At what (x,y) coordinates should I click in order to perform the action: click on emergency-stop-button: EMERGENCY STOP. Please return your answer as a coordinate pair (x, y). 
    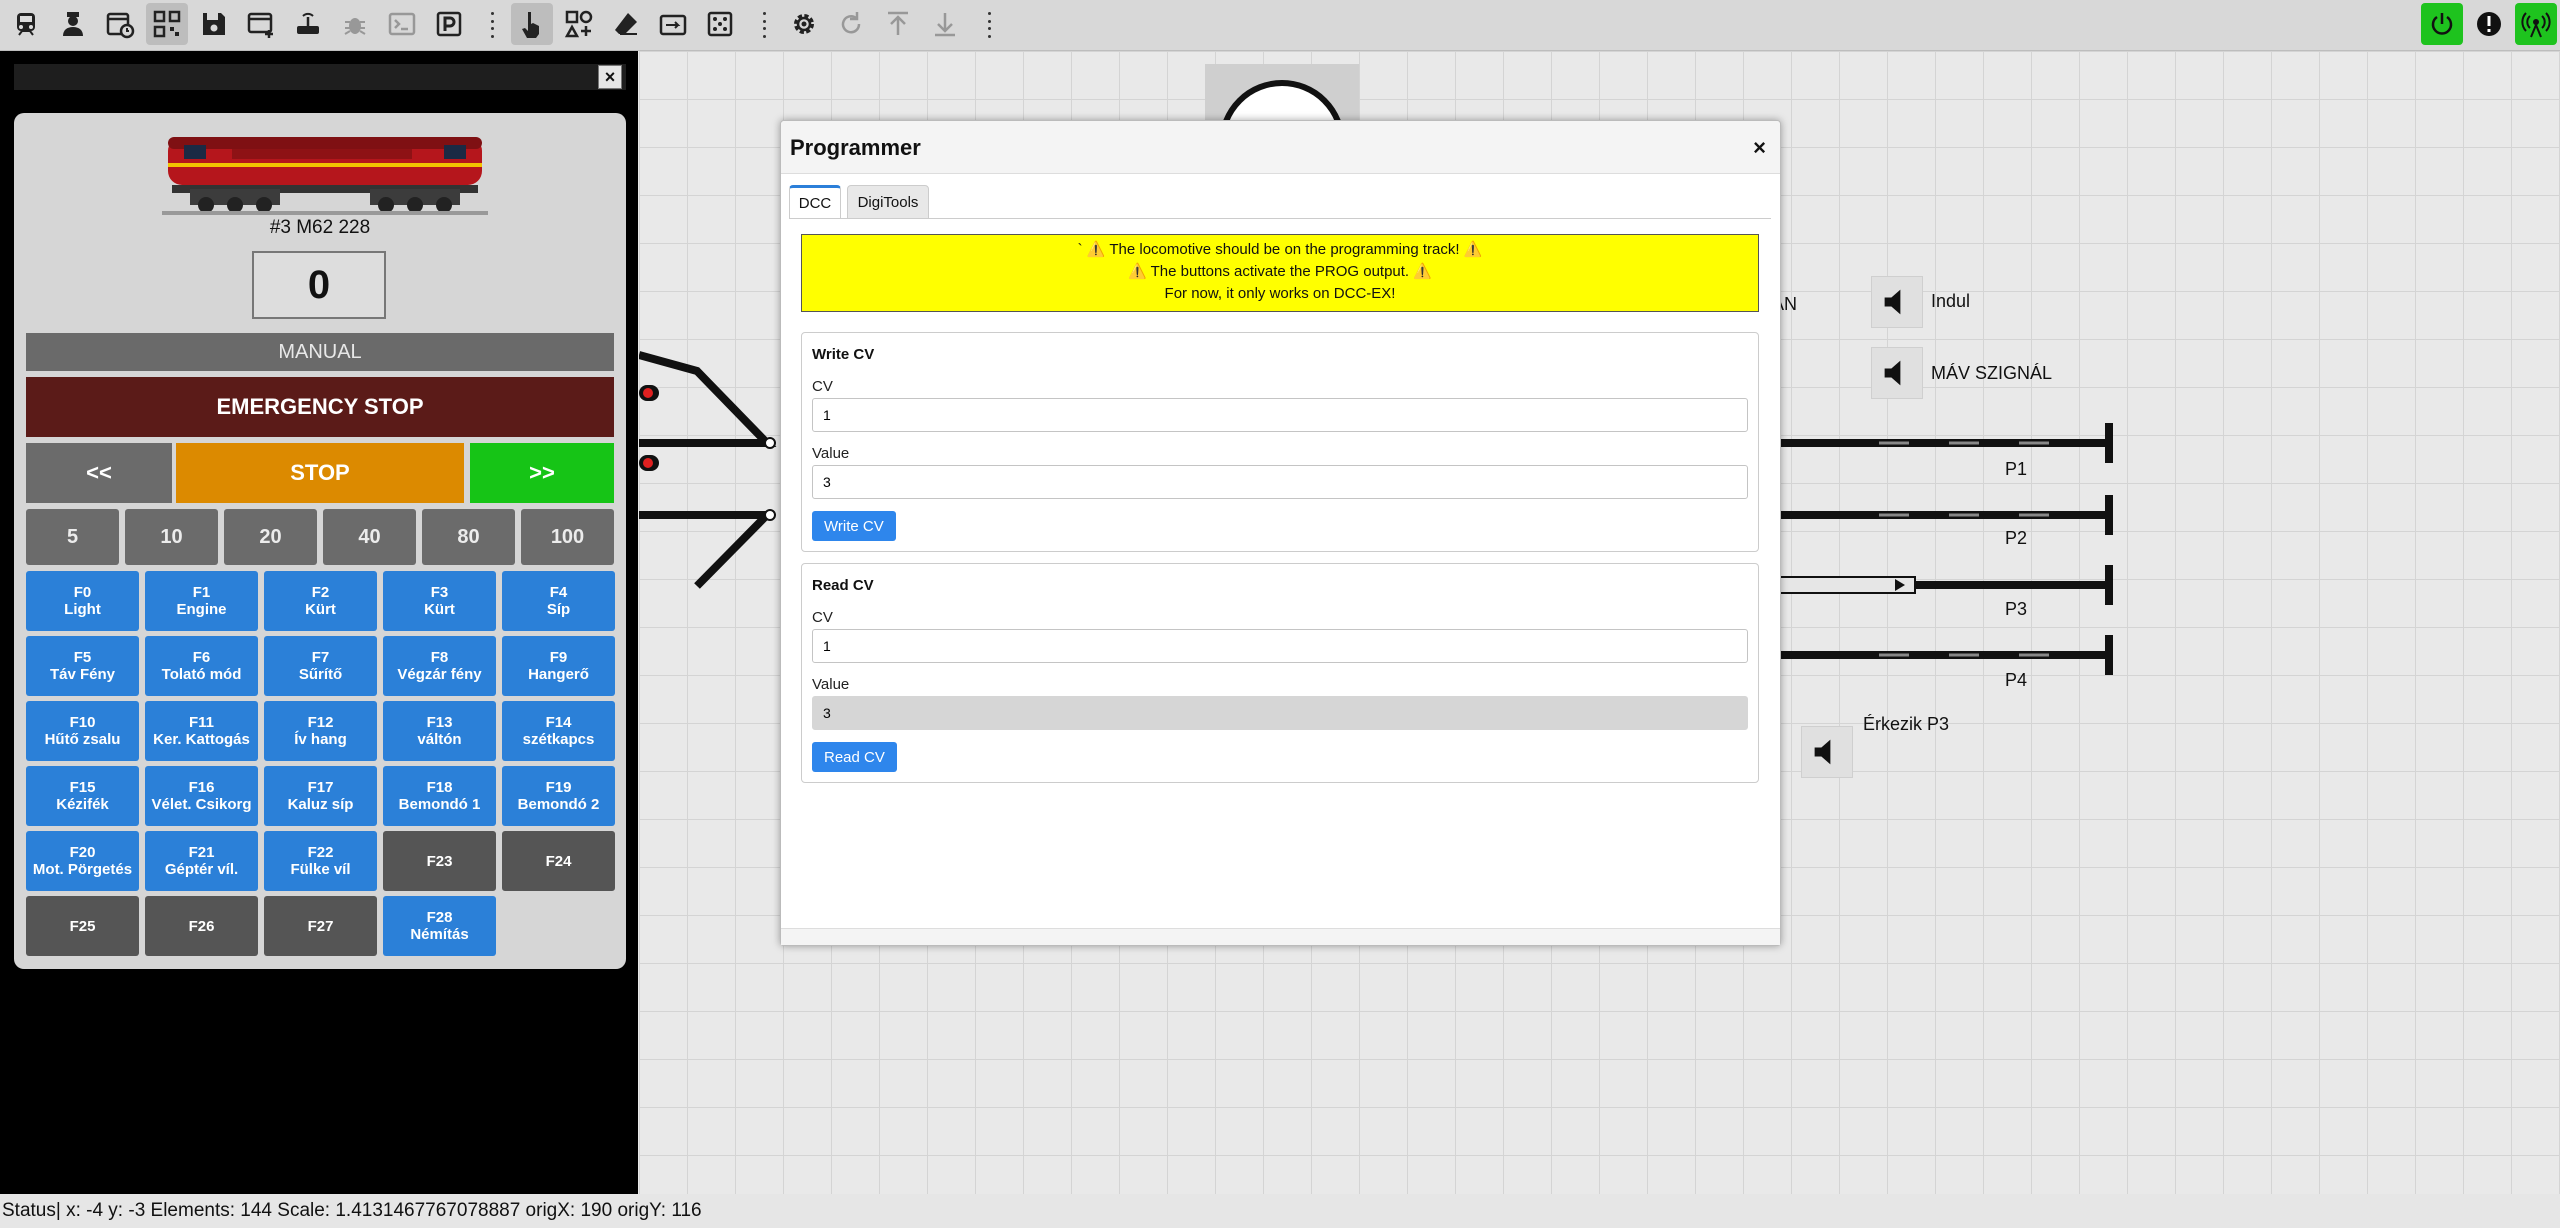
    Looking at the image, I should click on (320, 407).